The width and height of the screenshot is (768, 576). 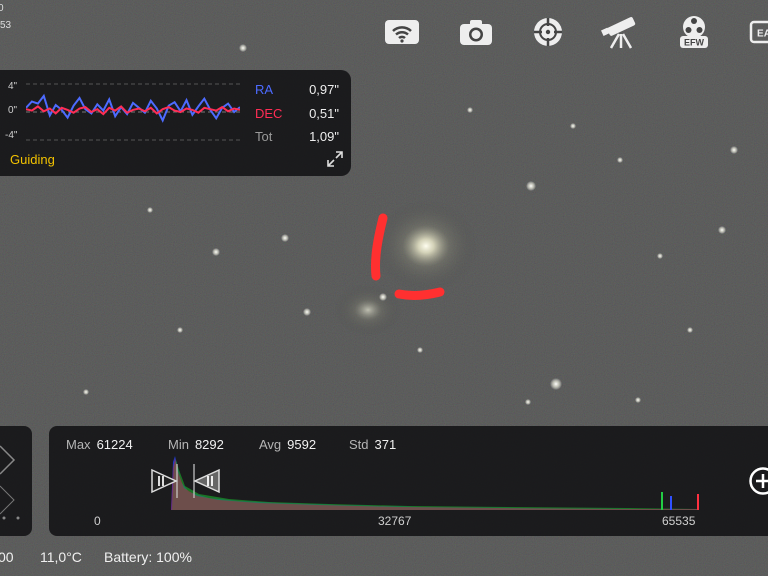 What do you see at coordinates (264, 89) in the screenshot?
I see `ra-label: RA` at bounding box center [264, 89].